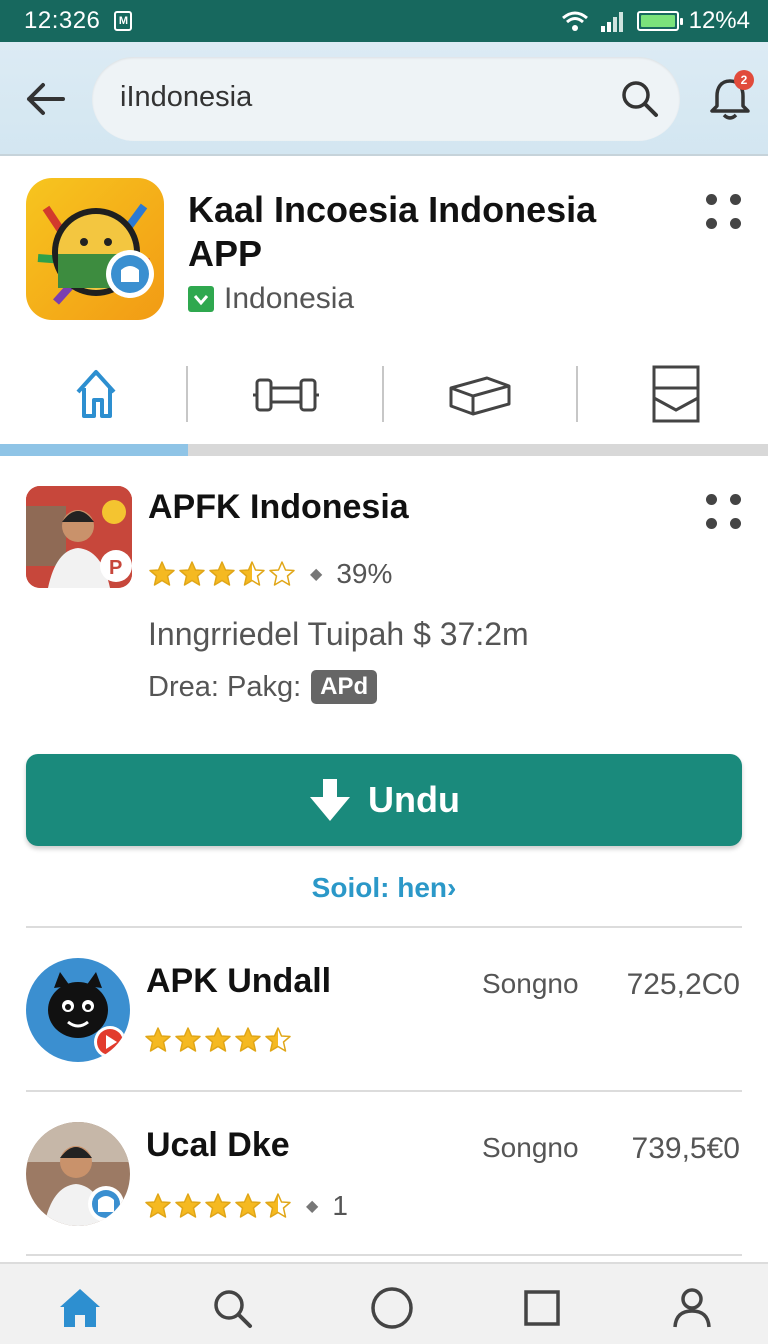 The width and height of the screenshot is (768, 1344). I want to click on status-indicators: 12%4, so click(655, 21).